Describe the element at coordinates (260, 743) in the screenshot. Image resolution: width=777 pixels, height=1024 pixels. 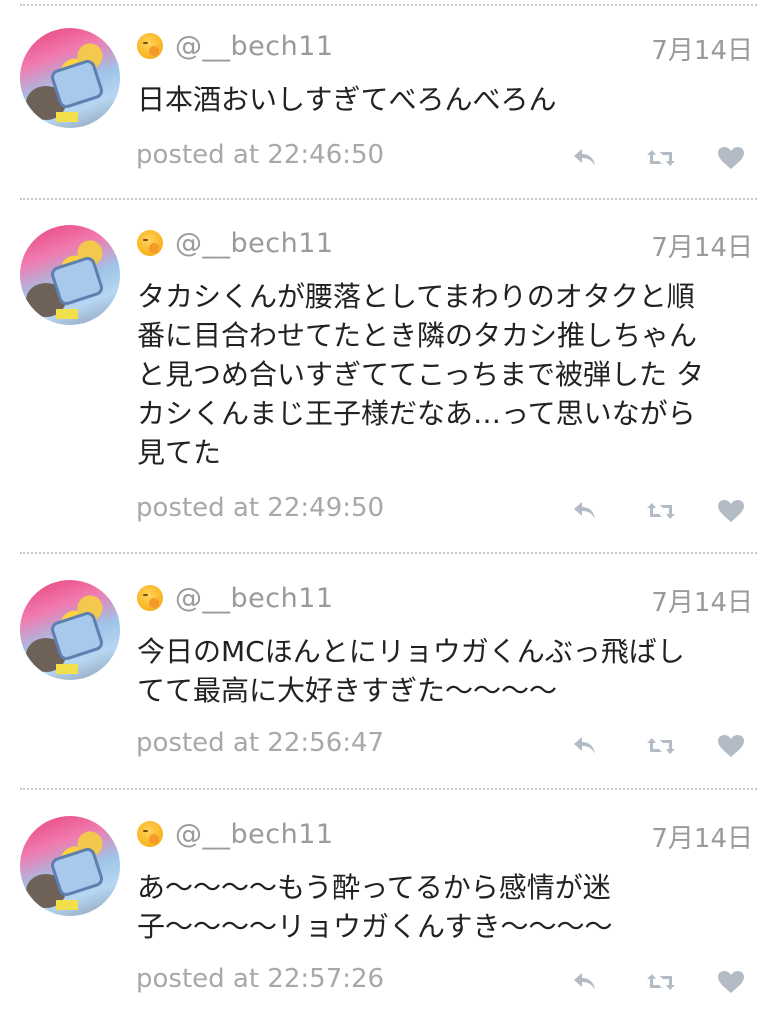
I see `posted-time: posted at 22:56:47` at that location.